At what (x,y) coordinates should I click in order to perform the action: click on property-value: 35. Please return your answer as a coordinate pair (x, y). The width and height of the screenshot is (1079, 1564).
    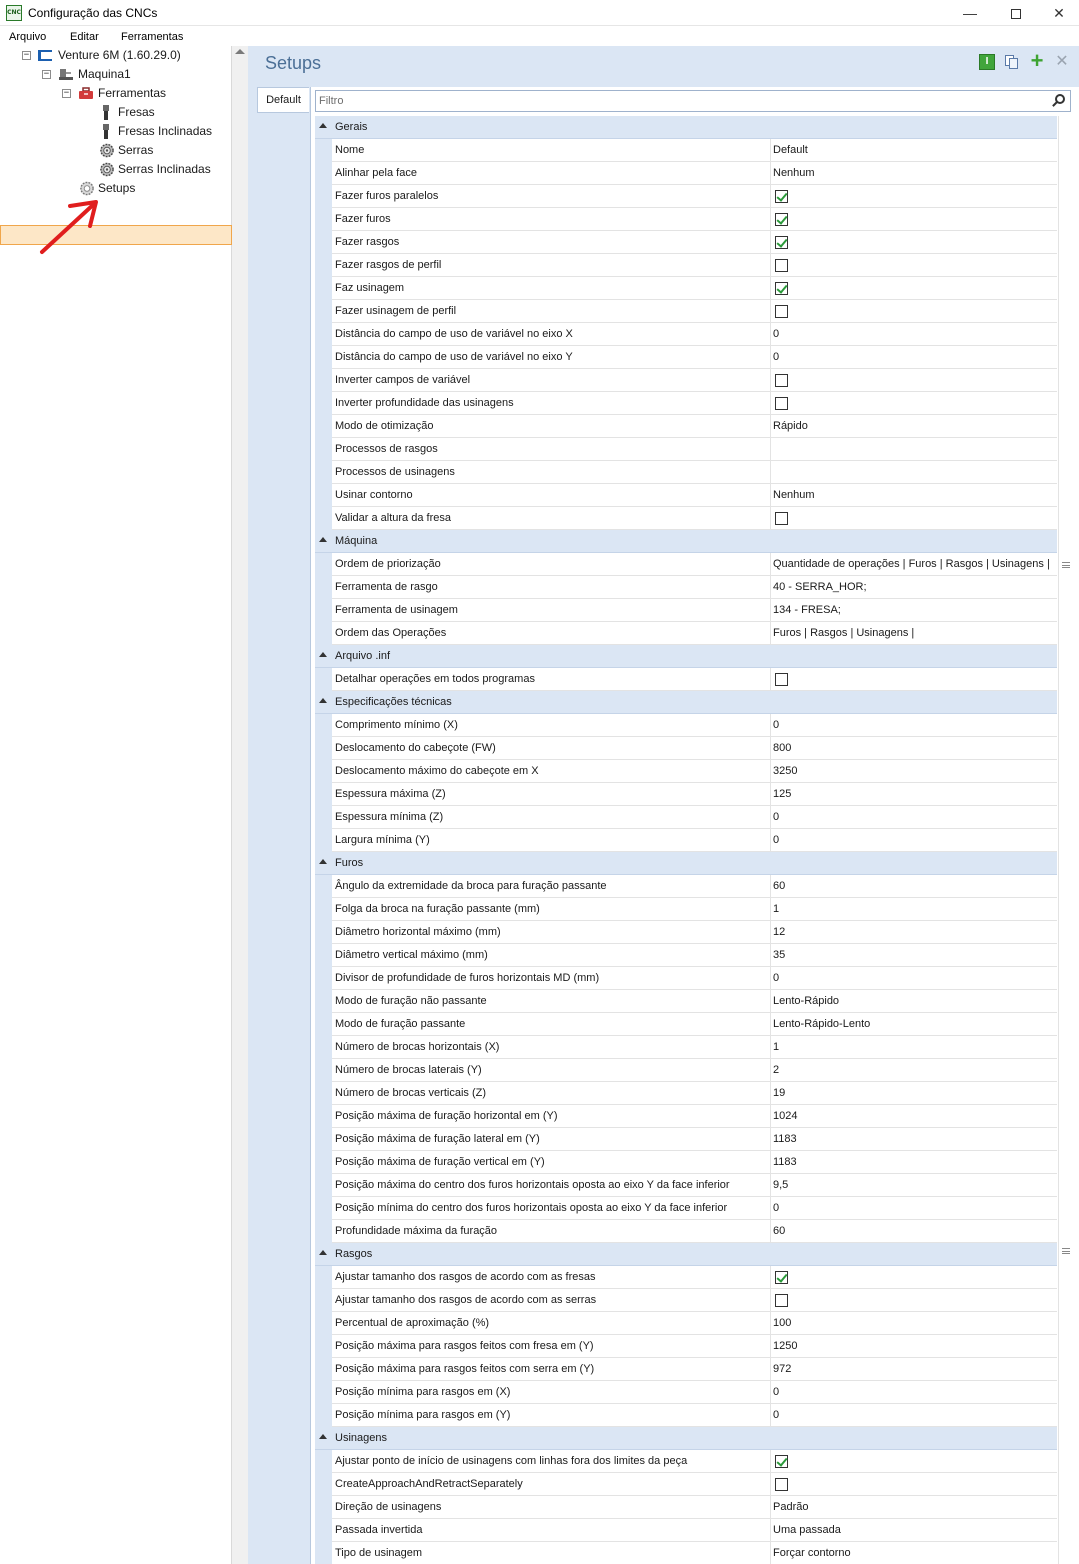
    Looking at the image, I should click on (915, 955).